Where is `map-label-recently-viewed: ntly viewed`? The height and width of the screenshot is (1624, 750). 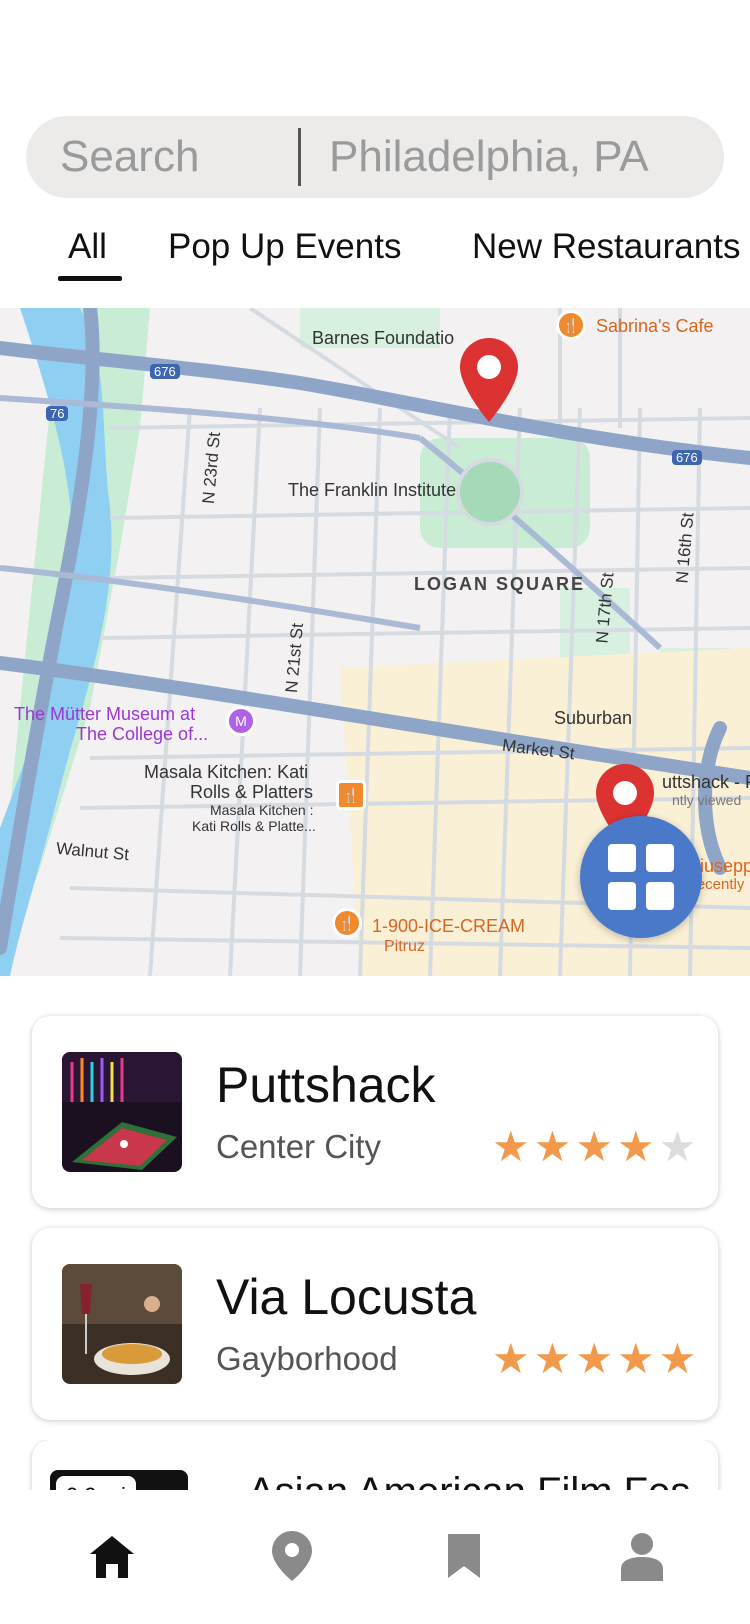
map-label-recently-viewed: ntly viewed is located at coordinates (707, 800).